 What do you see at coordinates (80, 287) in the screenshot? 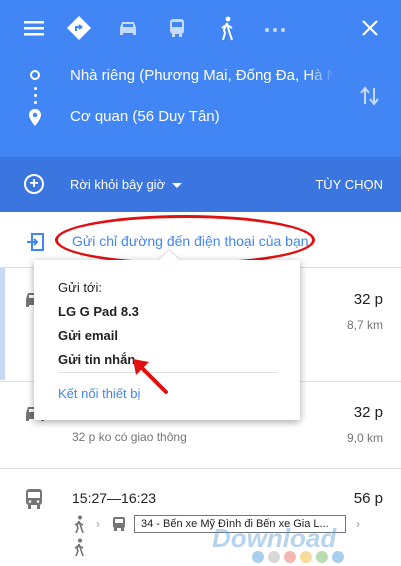
I see `popup-title: Gửi tới:` at bounding box center [80, 287].